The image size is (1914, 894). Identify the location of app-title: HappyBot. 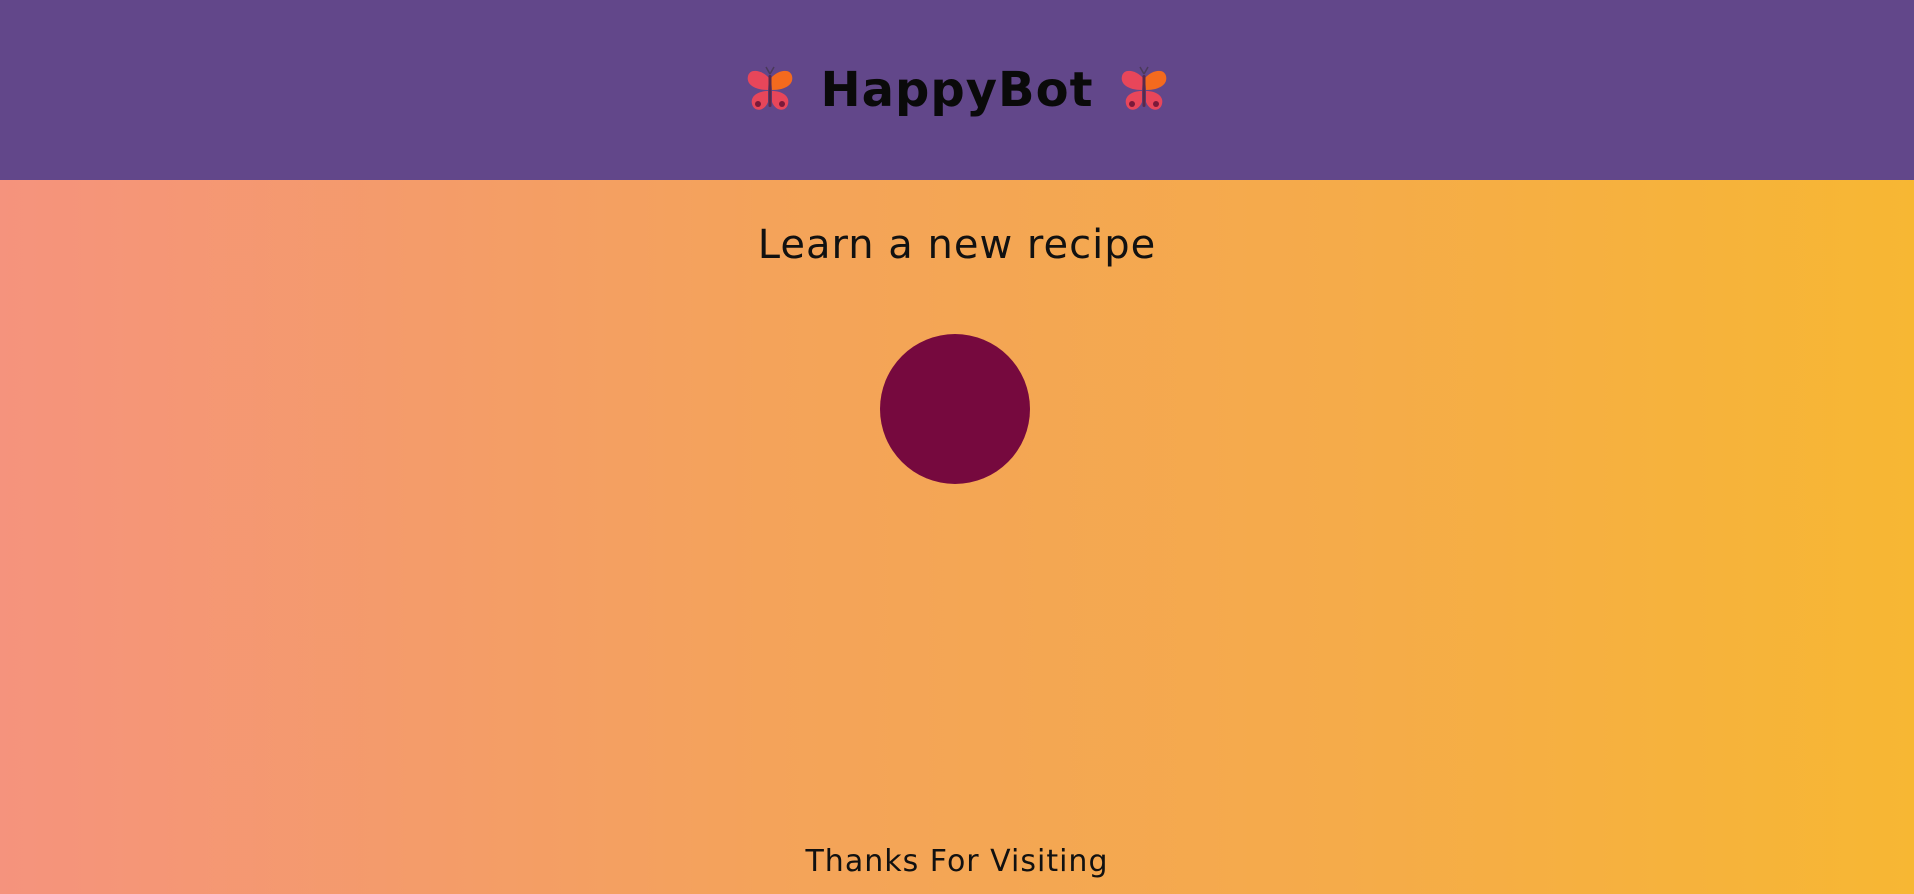
(957, 90).